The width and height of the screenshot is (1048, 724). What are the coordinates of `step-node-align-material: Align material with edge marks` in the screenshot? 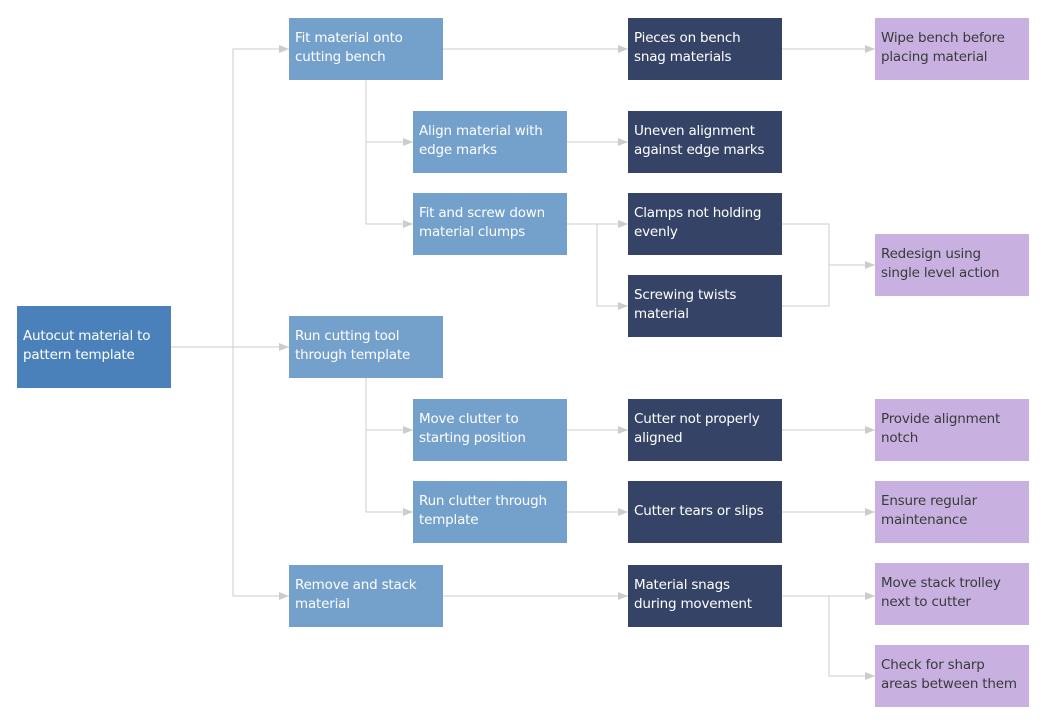 It's located at (490, 142).